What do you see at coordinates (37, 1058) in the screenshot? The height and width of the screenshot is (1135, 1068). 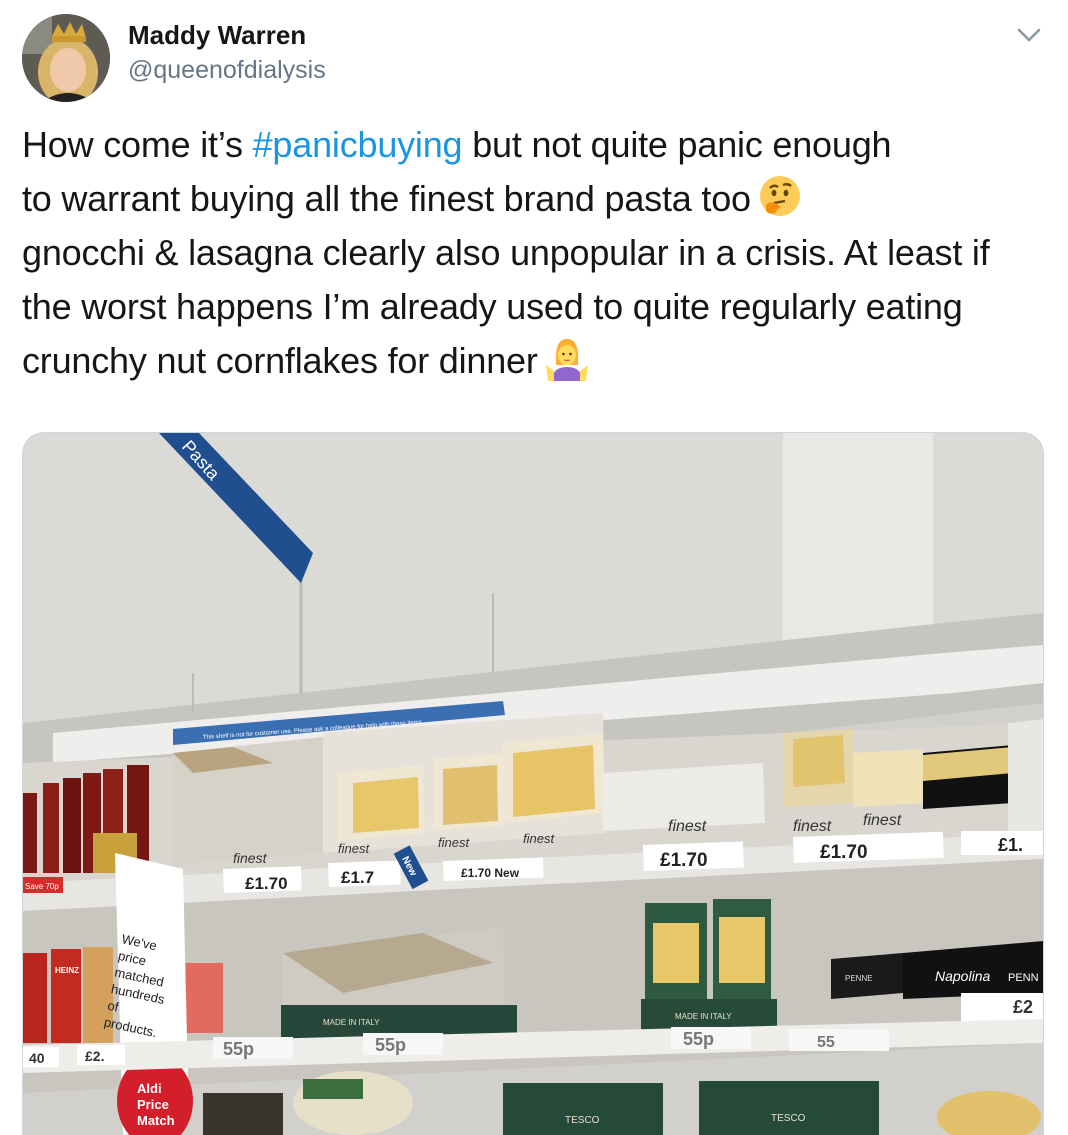 I see `price-label: 40` at bounding box center [37, 1058].